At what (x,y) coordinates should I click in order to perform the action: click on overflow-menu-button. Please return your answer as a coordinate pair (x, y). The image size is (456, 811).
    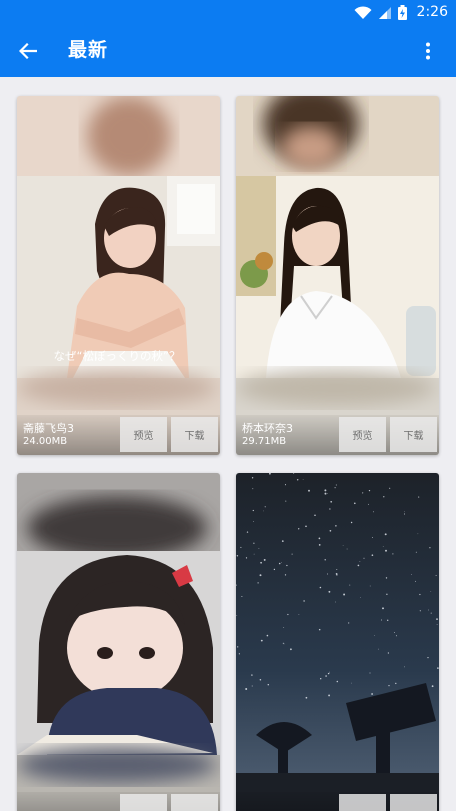
    Looking at the image, I should click on (428, 51).